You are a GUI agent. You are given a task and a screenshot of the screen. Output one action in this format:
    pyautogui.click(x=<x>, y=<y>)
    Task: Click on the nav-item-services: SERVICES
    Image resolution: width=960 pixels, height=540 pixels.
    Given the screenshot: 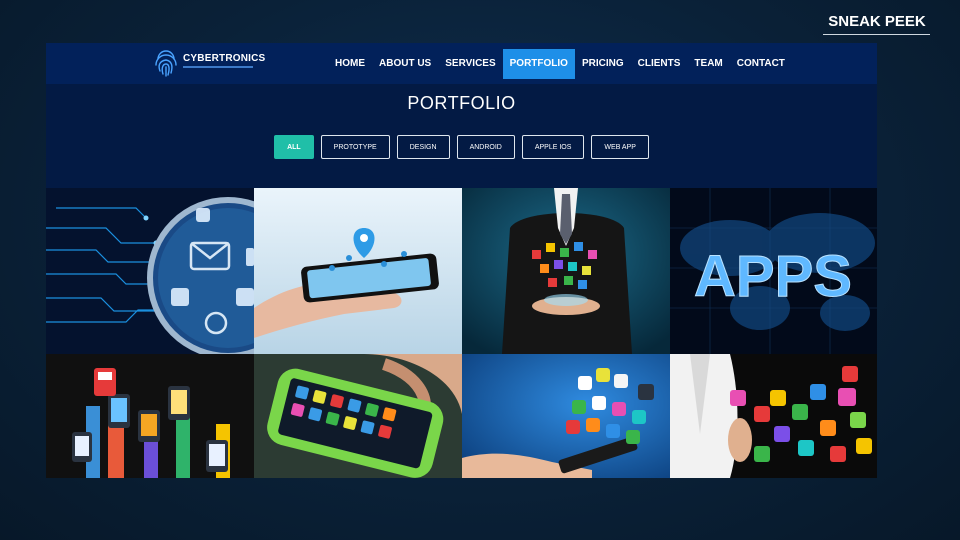 What is the action you would take?
    pyautogui.click(x=470, y=64)
    